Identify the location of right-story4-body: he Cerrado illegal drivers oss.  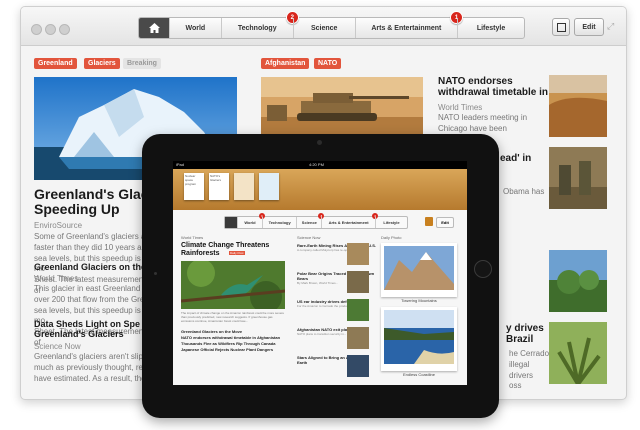
(531, 370).